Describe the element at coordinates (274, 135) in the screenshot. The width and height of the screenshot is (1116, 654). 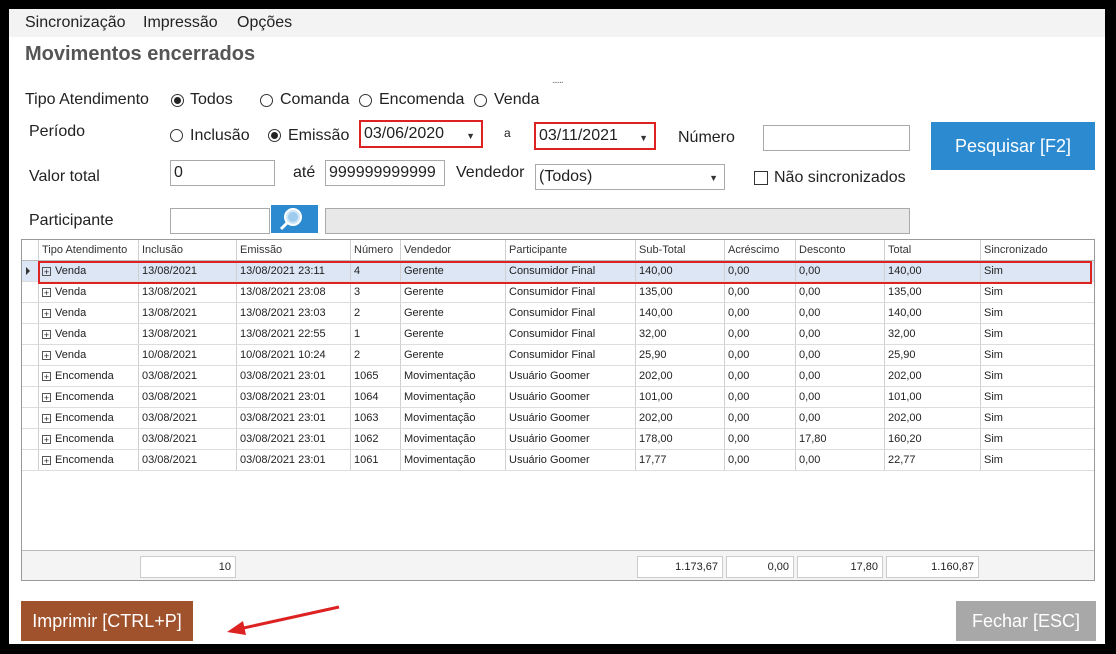
I see `radio-emissao` at that location.